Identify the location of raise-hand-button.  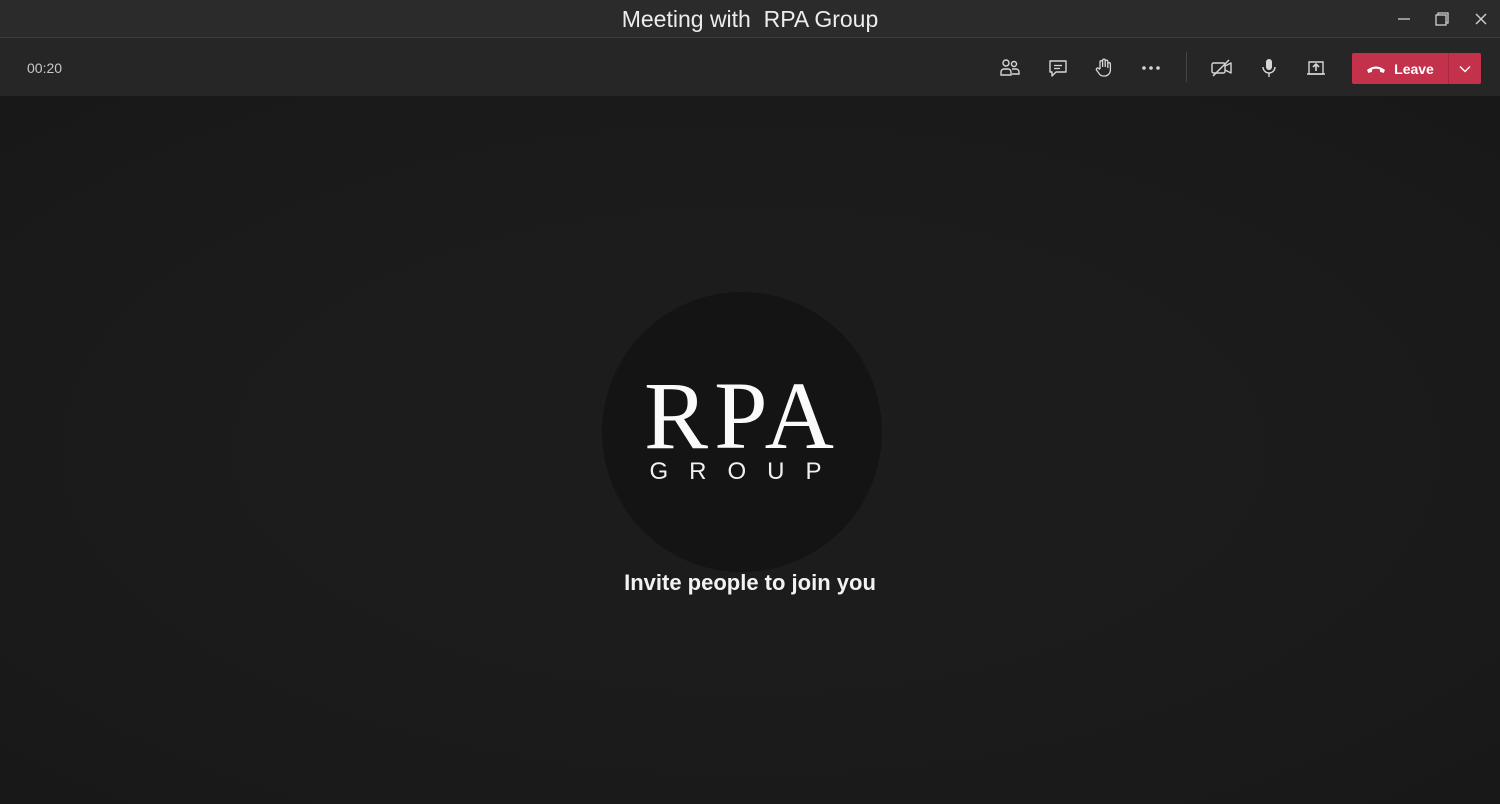
(1104, 68).